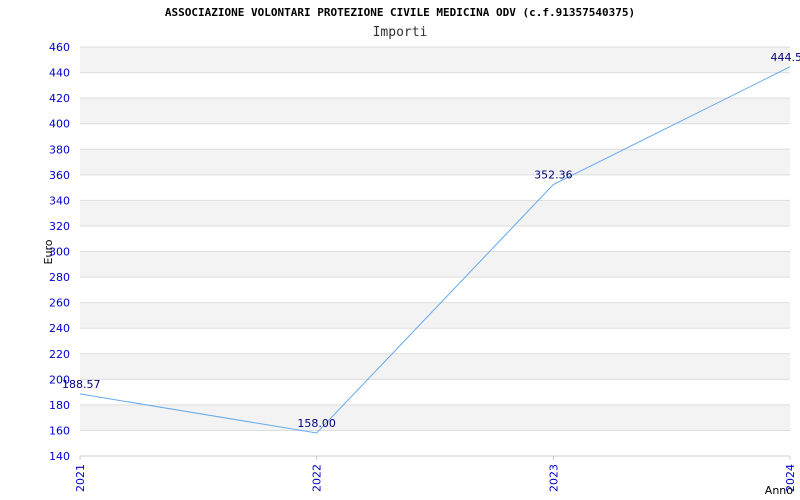 The image size is (800, 500). What do you see at coordinates (48, 251) in the screenshot?
I see `y-axis-label: Euro` at bounding box center [48, 251].